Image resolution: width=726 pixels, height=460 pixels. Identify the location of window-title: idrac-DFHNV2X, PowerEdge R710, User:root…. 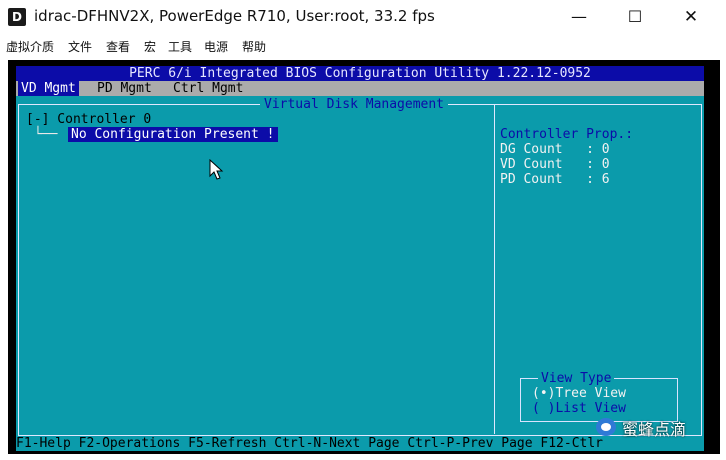
(234, 16).